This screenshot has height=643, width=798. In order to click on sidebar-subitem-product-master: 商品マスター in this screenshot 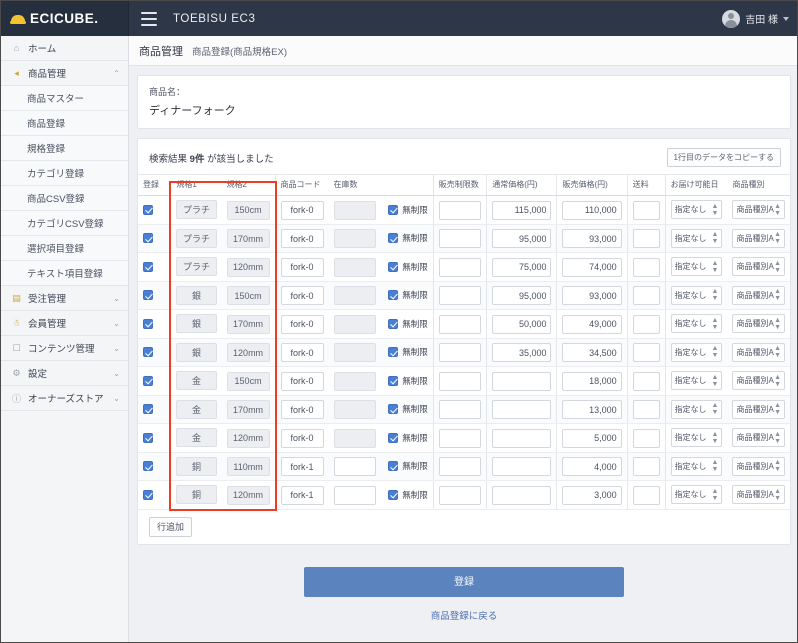, I will do `click(64, 98)`.